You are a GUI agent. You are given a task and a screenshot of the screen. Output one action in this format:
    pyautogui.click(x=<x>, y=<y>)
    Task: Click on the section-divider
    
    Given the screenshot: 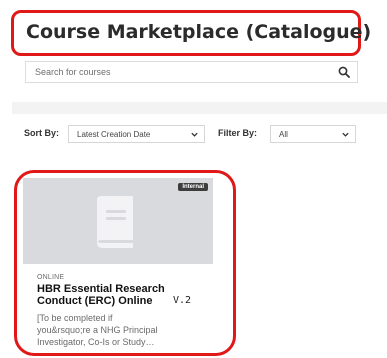 What is the action you would take?
    pyautogui.click(x=199, y=108)
    